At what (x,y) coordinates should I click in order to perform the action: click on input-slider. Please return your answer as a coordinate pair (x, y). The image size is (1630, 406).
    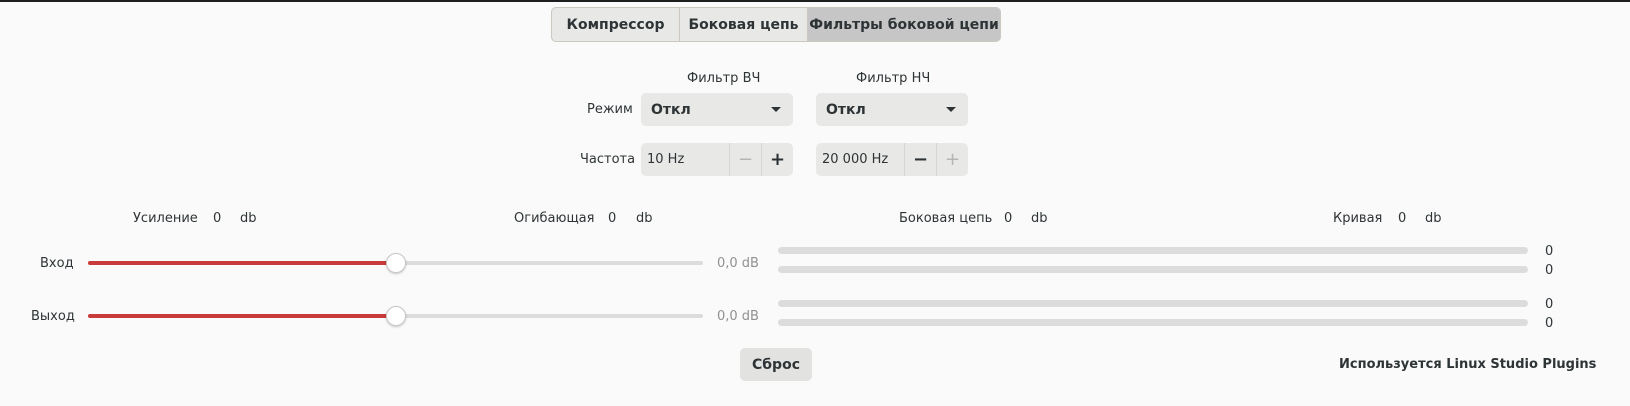
    Looking at the image, I should click on (395, 263).